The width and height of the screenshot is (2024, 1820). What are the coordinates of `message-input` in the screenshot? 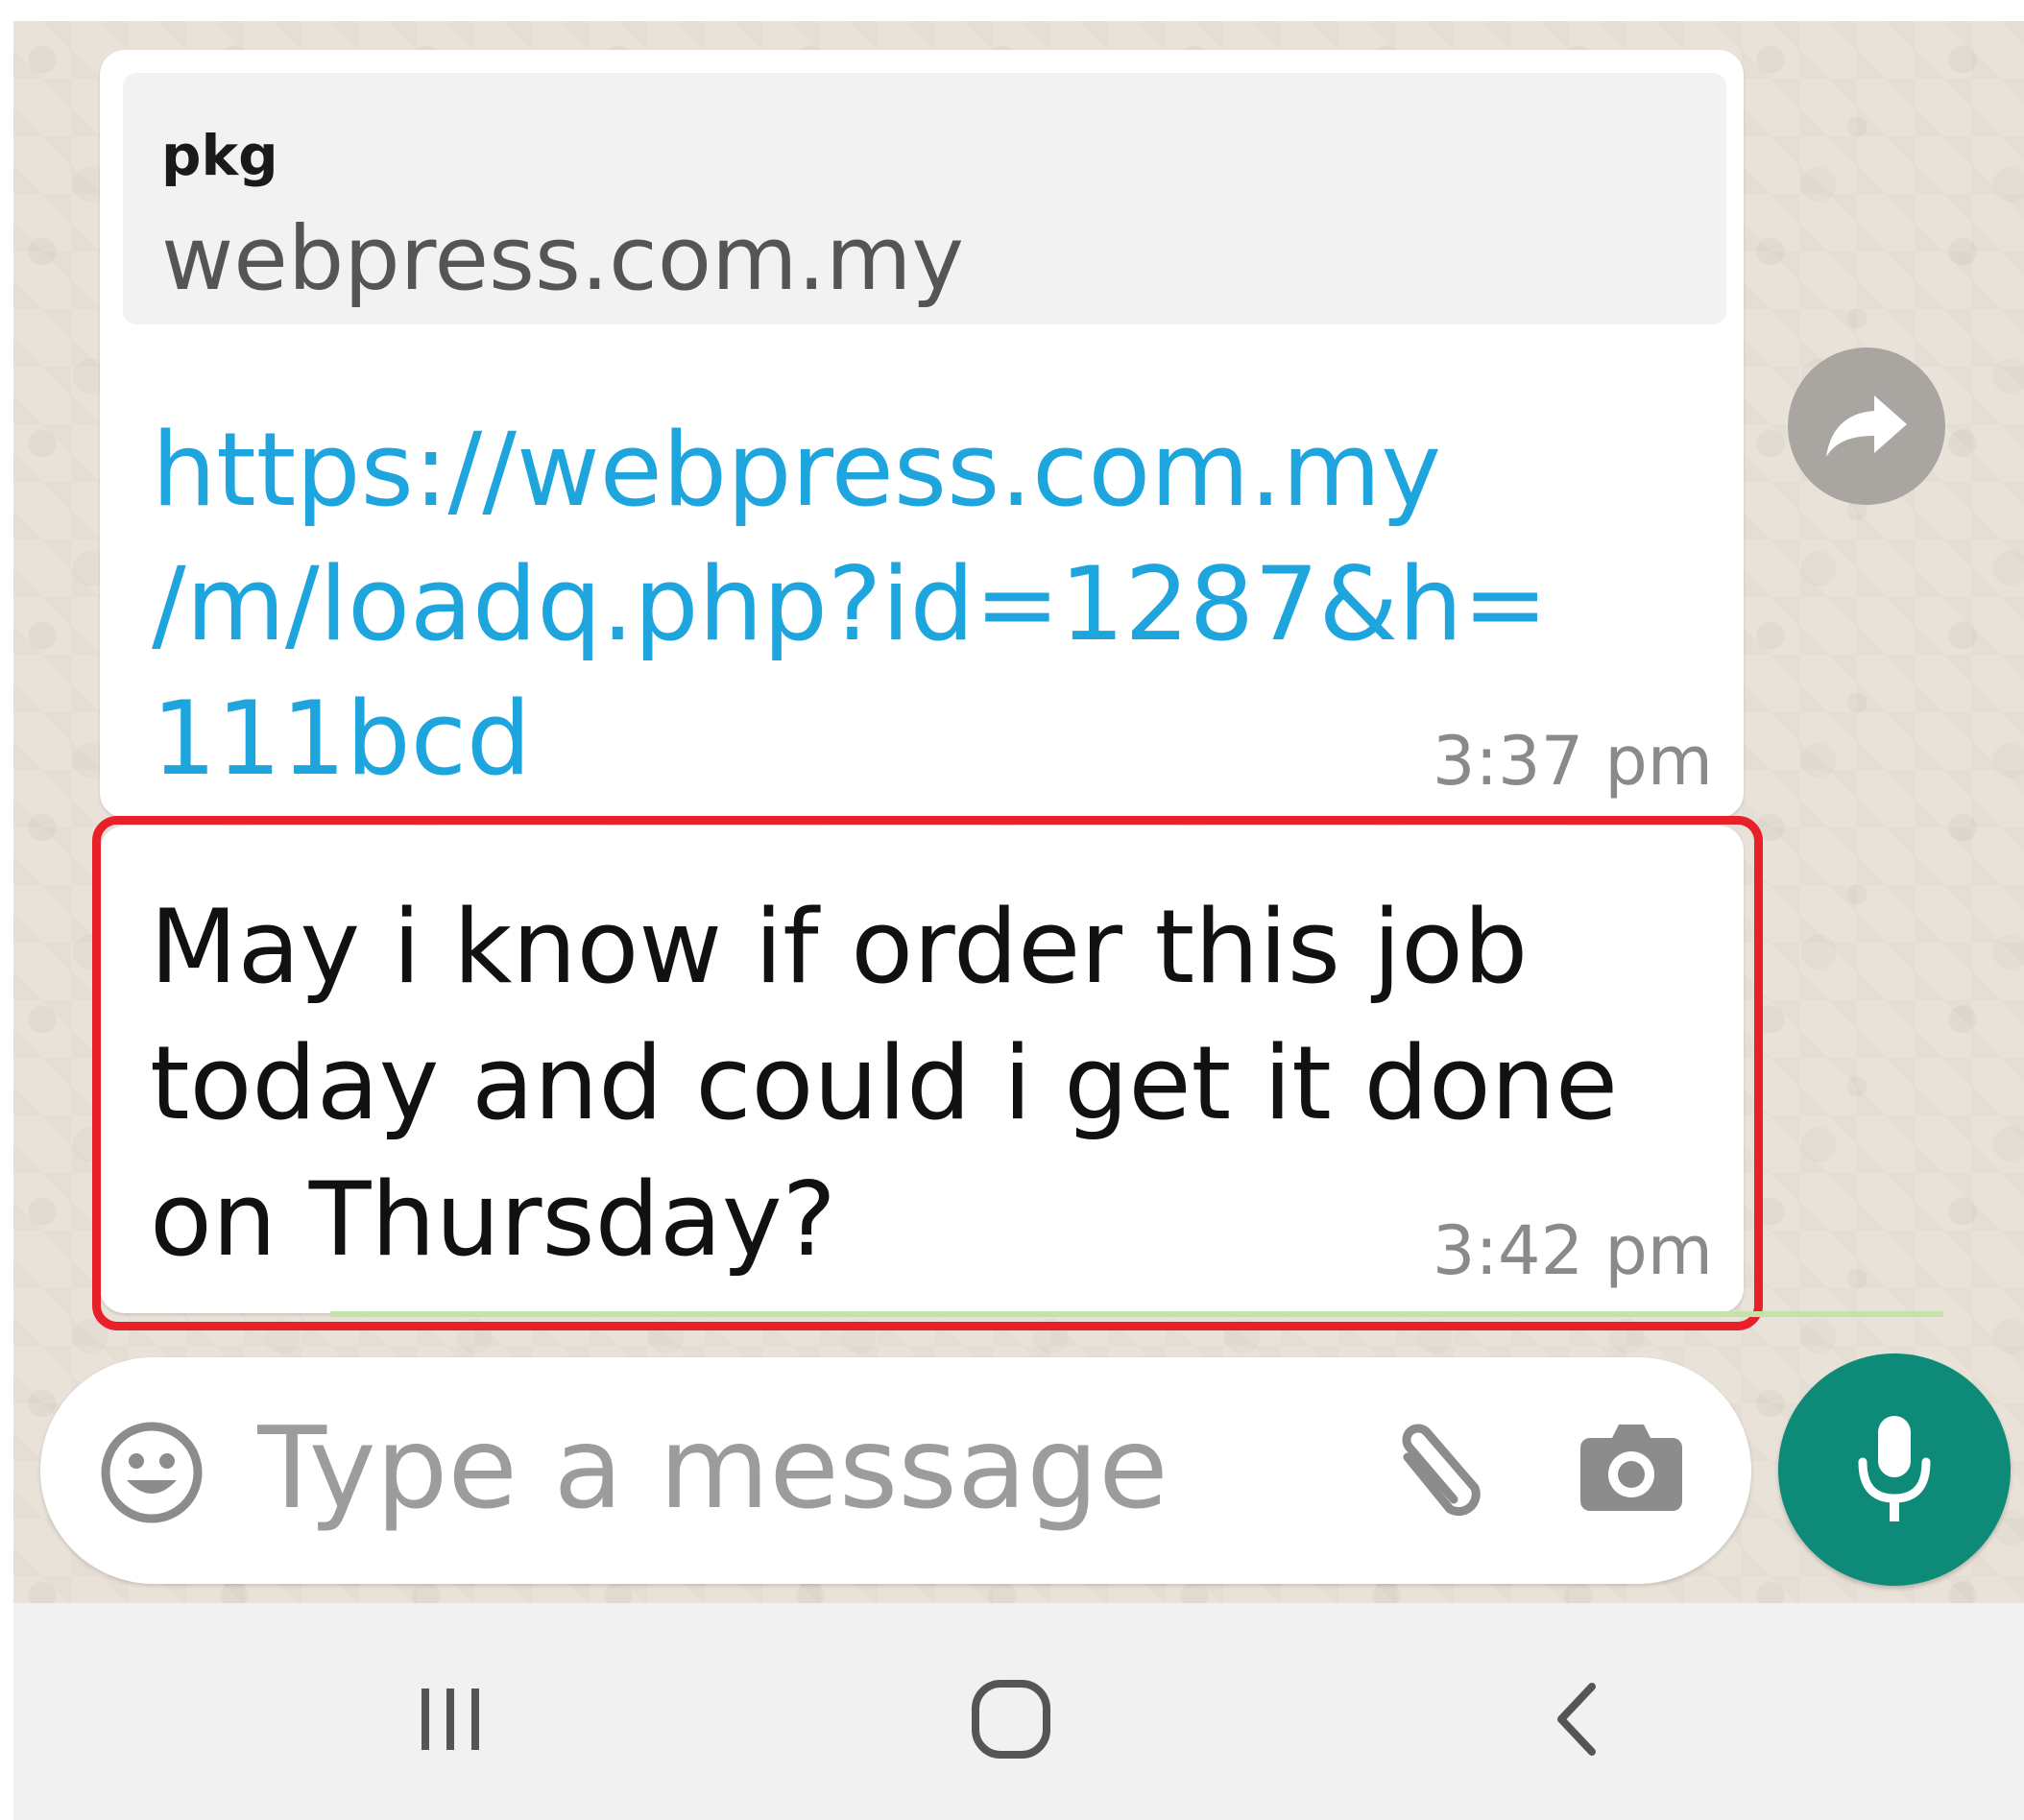 It's located at (737, 1468).